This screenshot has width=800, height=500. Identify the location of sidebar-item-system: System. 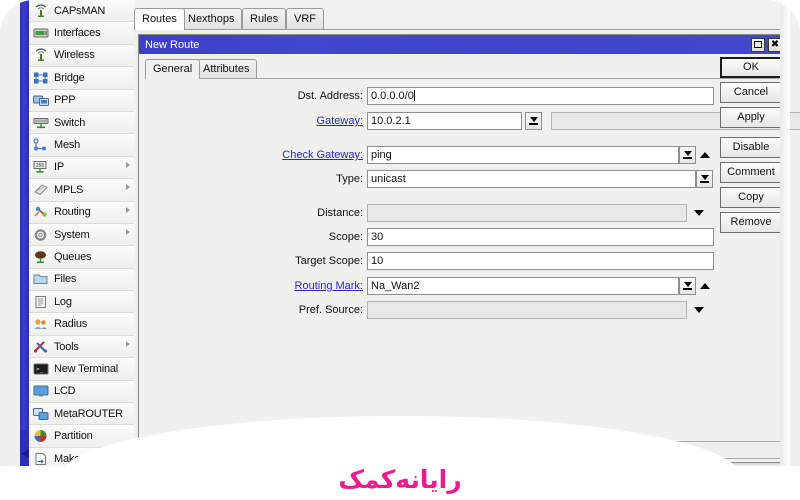
(81, 235).